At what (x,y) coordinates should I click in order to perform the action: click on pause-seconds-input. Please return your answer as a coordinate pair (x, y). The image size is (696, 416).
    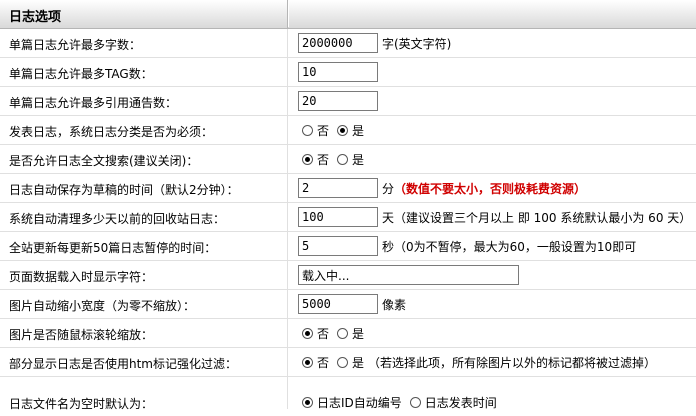
    Looking at the image, I should click on (338, 246).